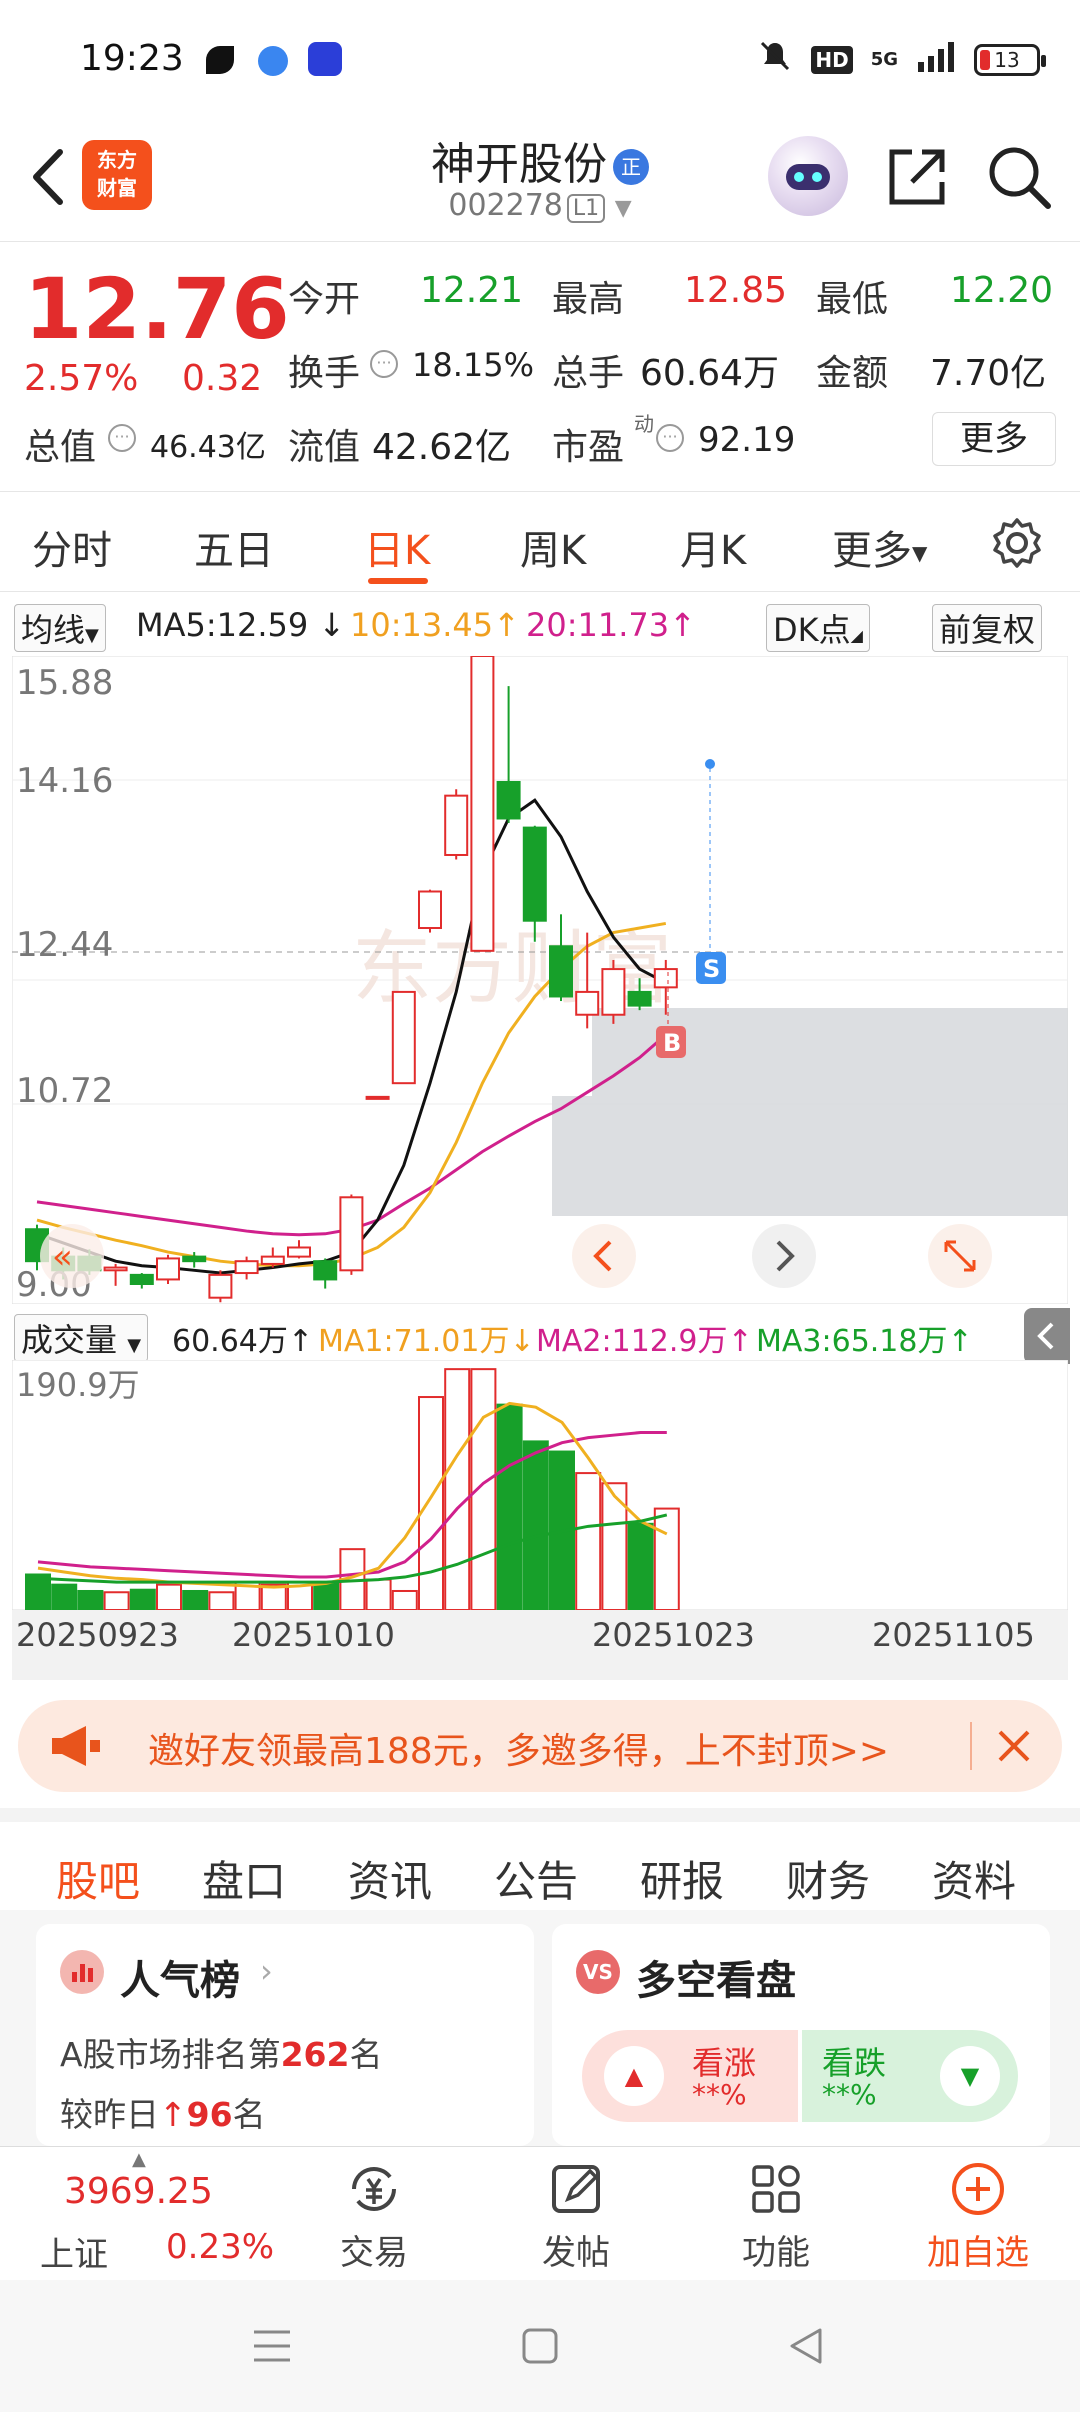 The image size is (1080, 2412). I want to click on flashlight-notification-icon, so click(325, 59).